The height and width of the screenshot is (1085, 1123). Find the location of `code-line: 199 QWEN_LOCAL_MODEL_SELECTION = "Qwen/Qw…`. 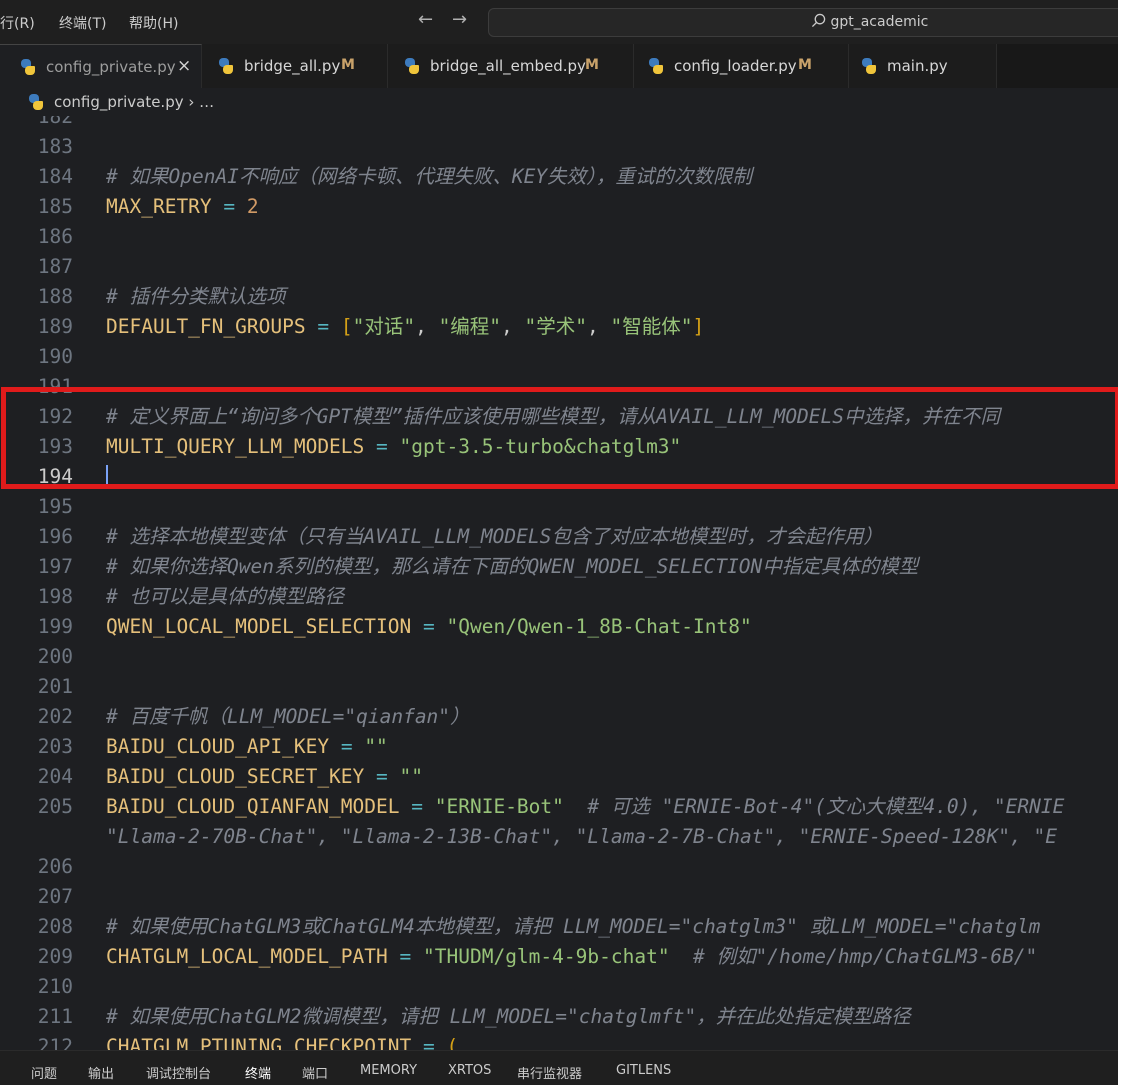

code-line: 199 QWEN_LOCAL_MODEL_SELECTION = "Qwen/Qw… is located at coordinates (559, 627).